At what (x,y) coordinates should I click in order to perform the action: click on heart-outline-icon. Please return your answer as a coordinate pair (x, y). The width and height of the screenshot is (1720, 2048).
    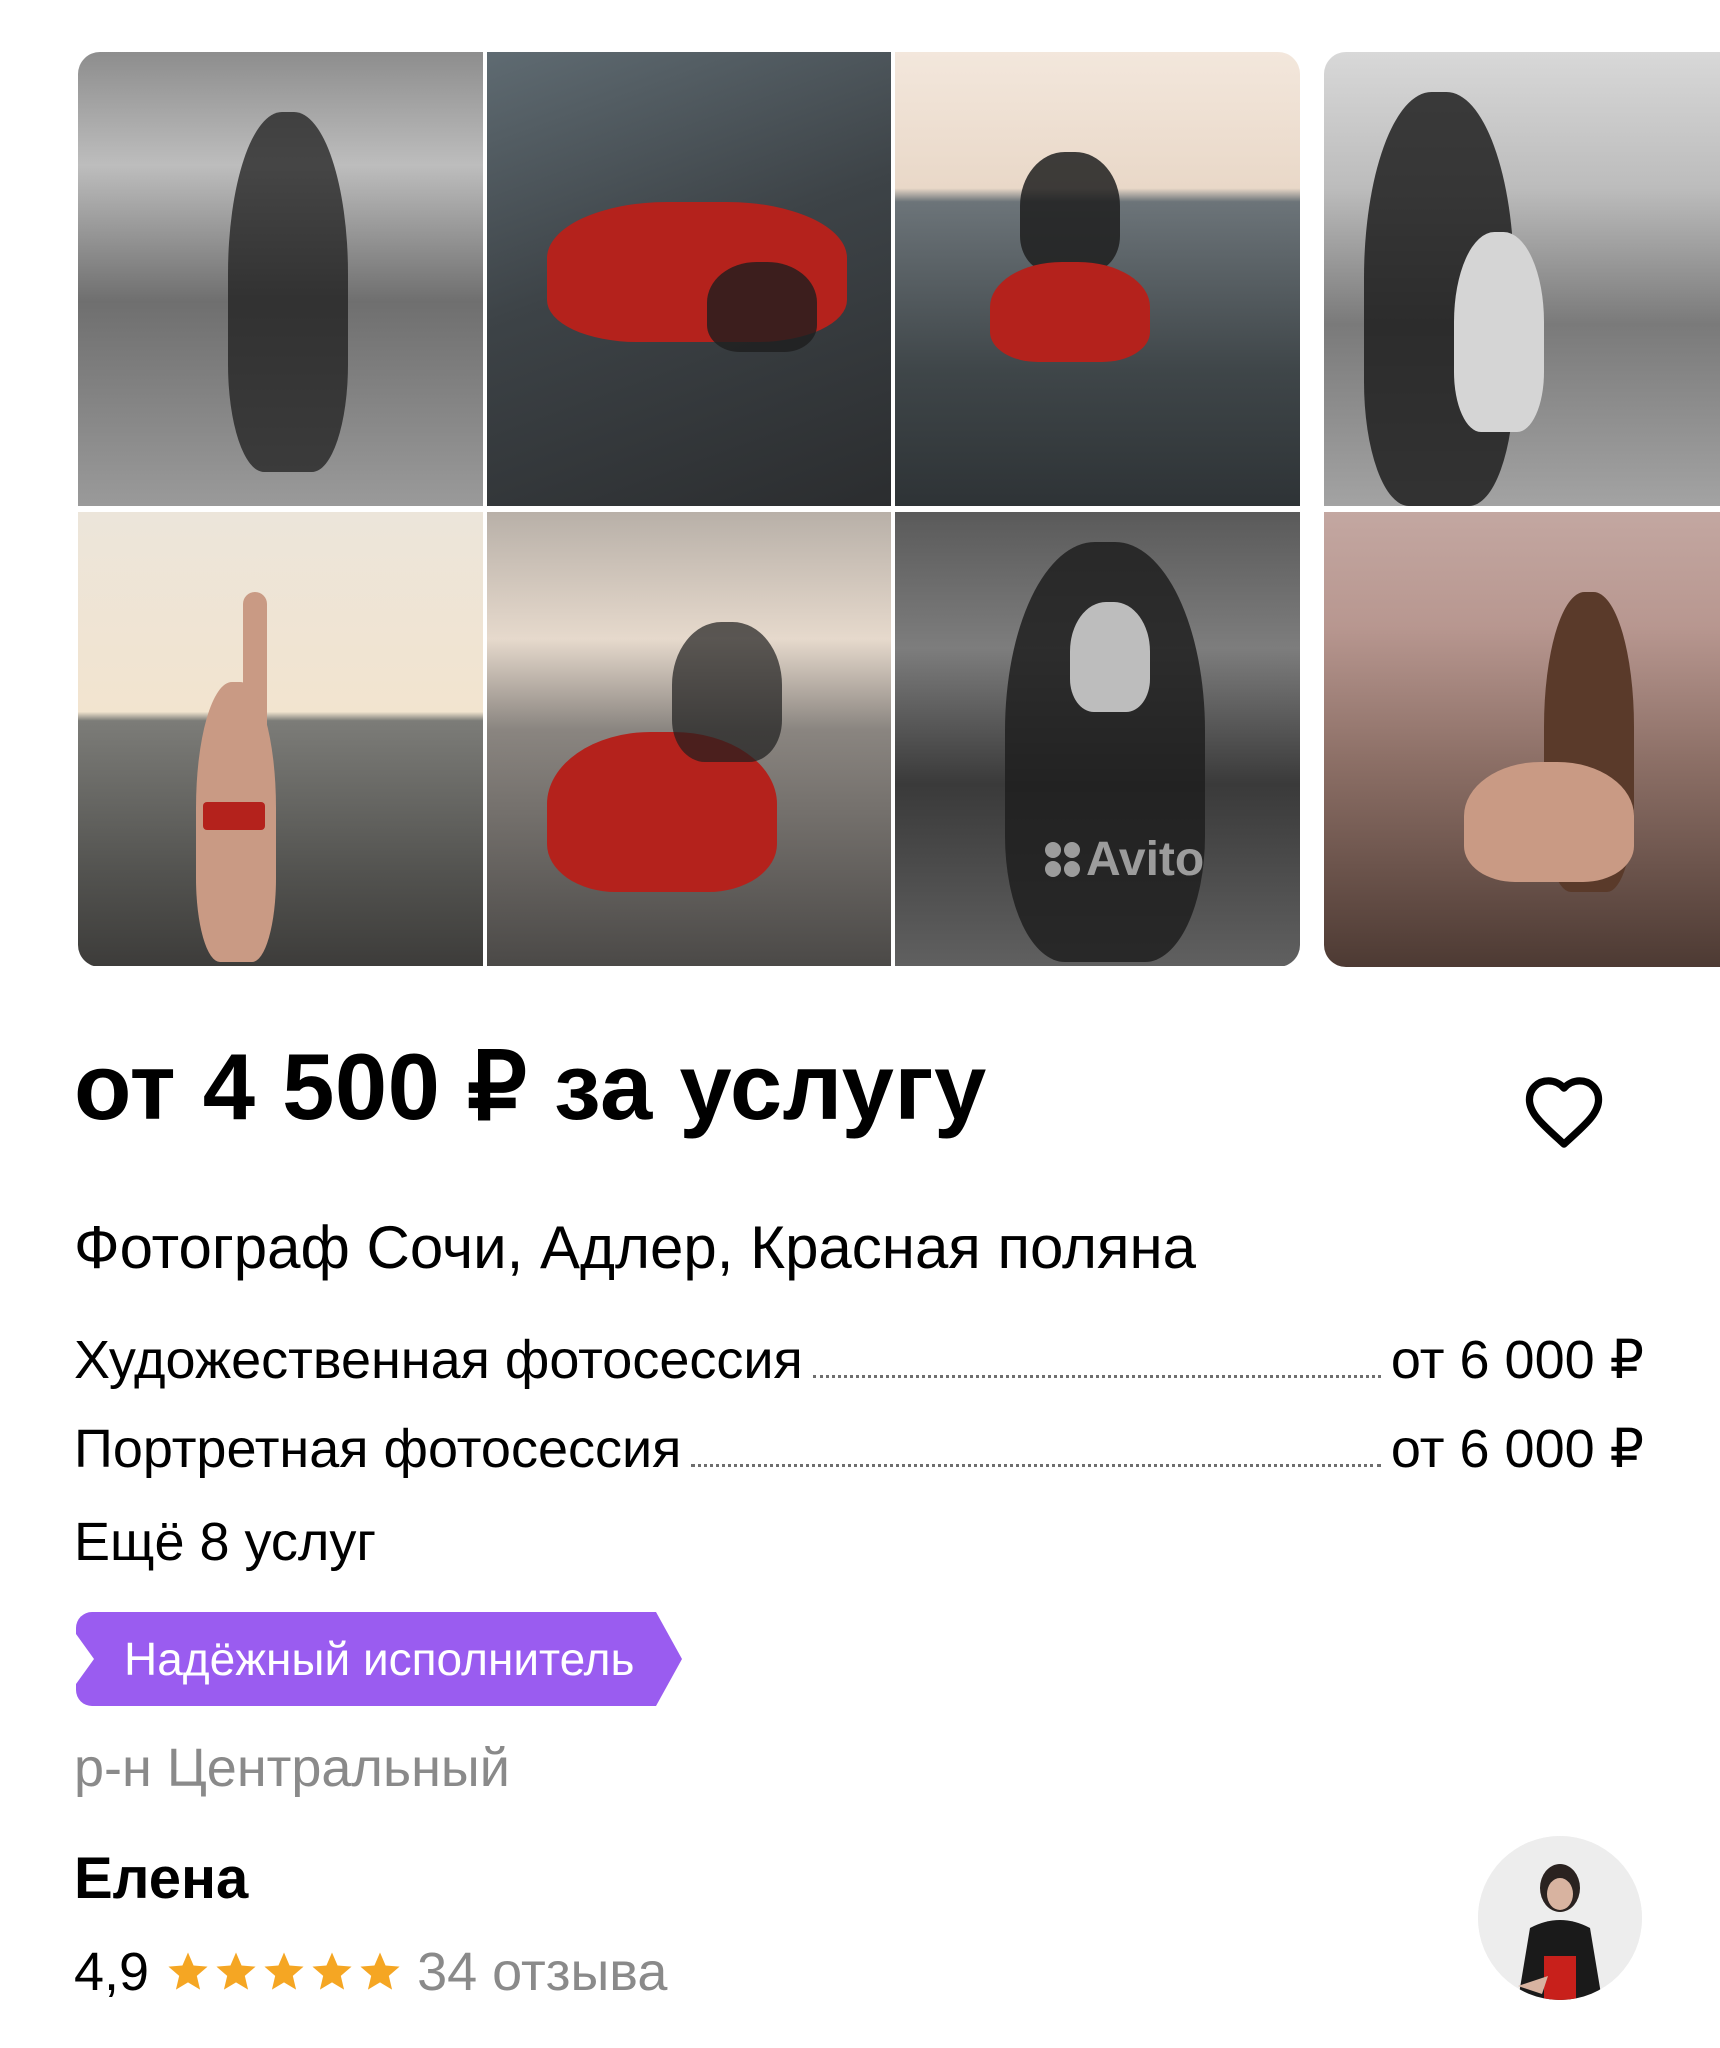
    Looking at the image, I should click on (1564, 1112).